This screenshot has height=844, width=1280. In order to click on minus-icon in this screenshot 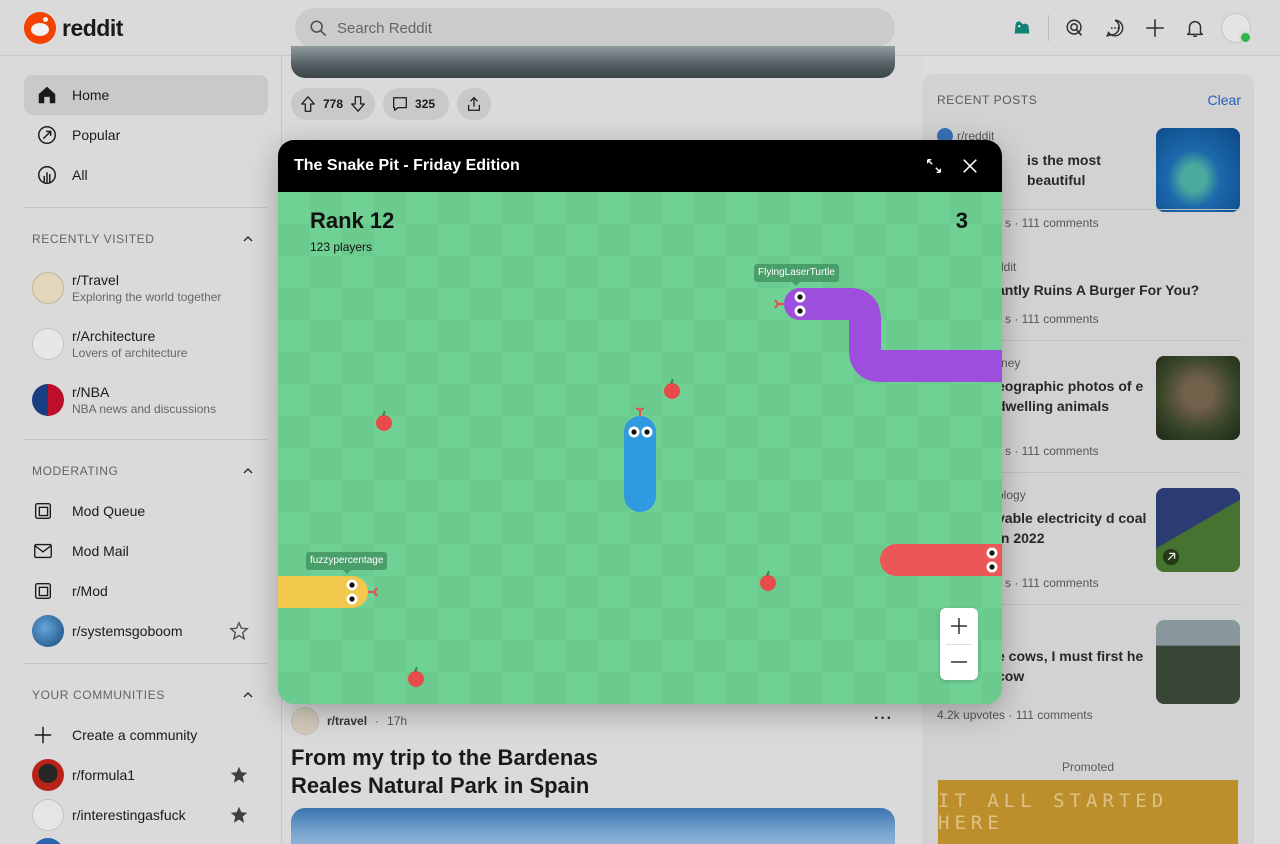, I will do `click(959, 662)`.